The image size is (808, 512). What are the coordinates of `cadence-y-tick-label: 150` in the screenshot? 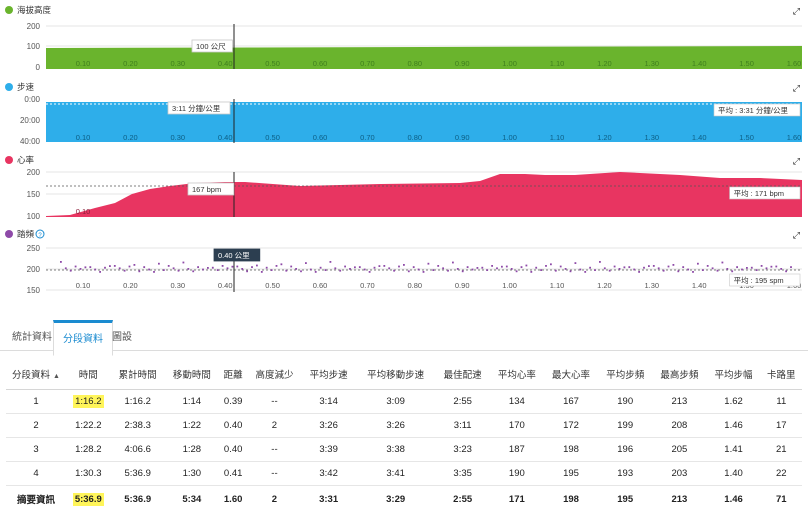 It's located at (34, 290).